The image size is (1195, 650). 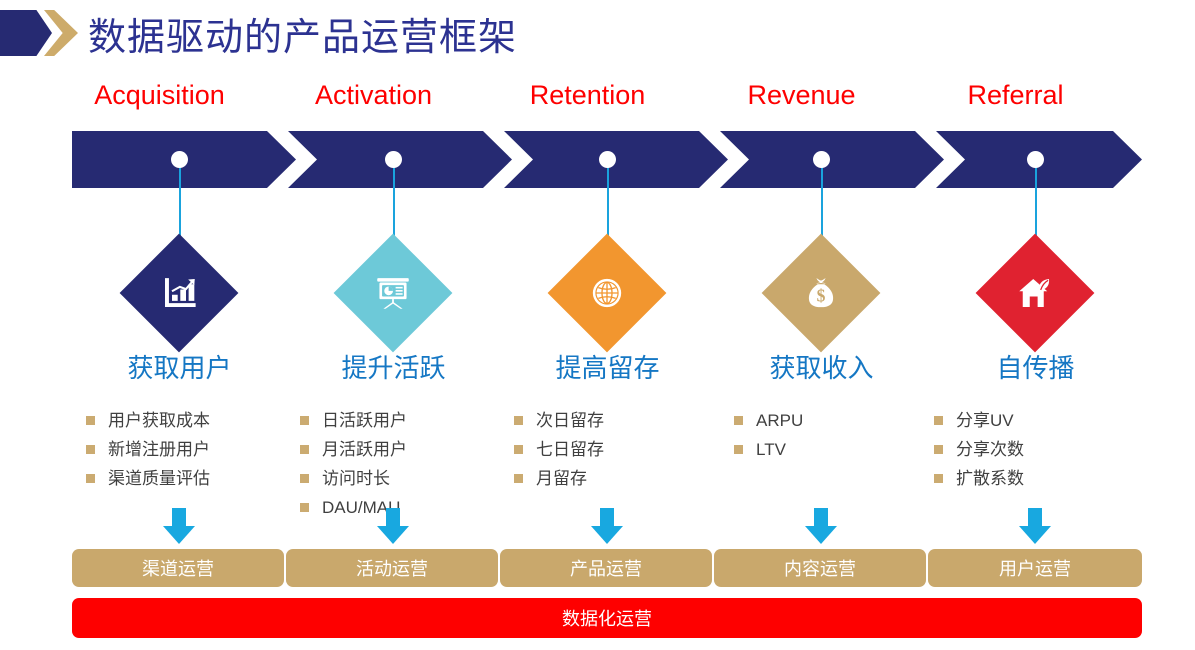 What do you see at coordinates (771, 449) in the screenshot?
I see `metric-label: LTV` at bounding box center [771, 449].